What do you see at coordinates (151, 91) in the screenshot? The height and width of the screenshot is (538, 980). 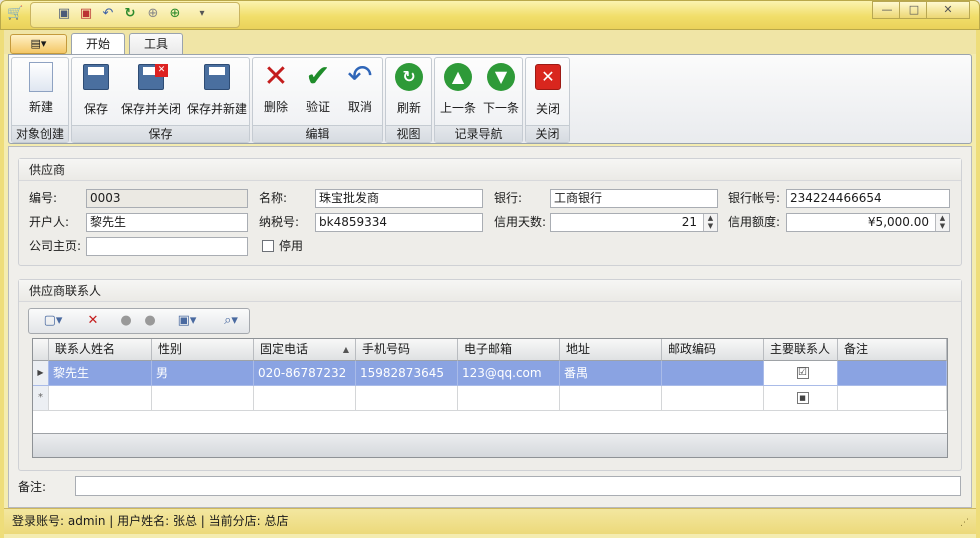 I see `save-and-close-button: ✕ 保存并关闭` at bounding box center [151, 91].